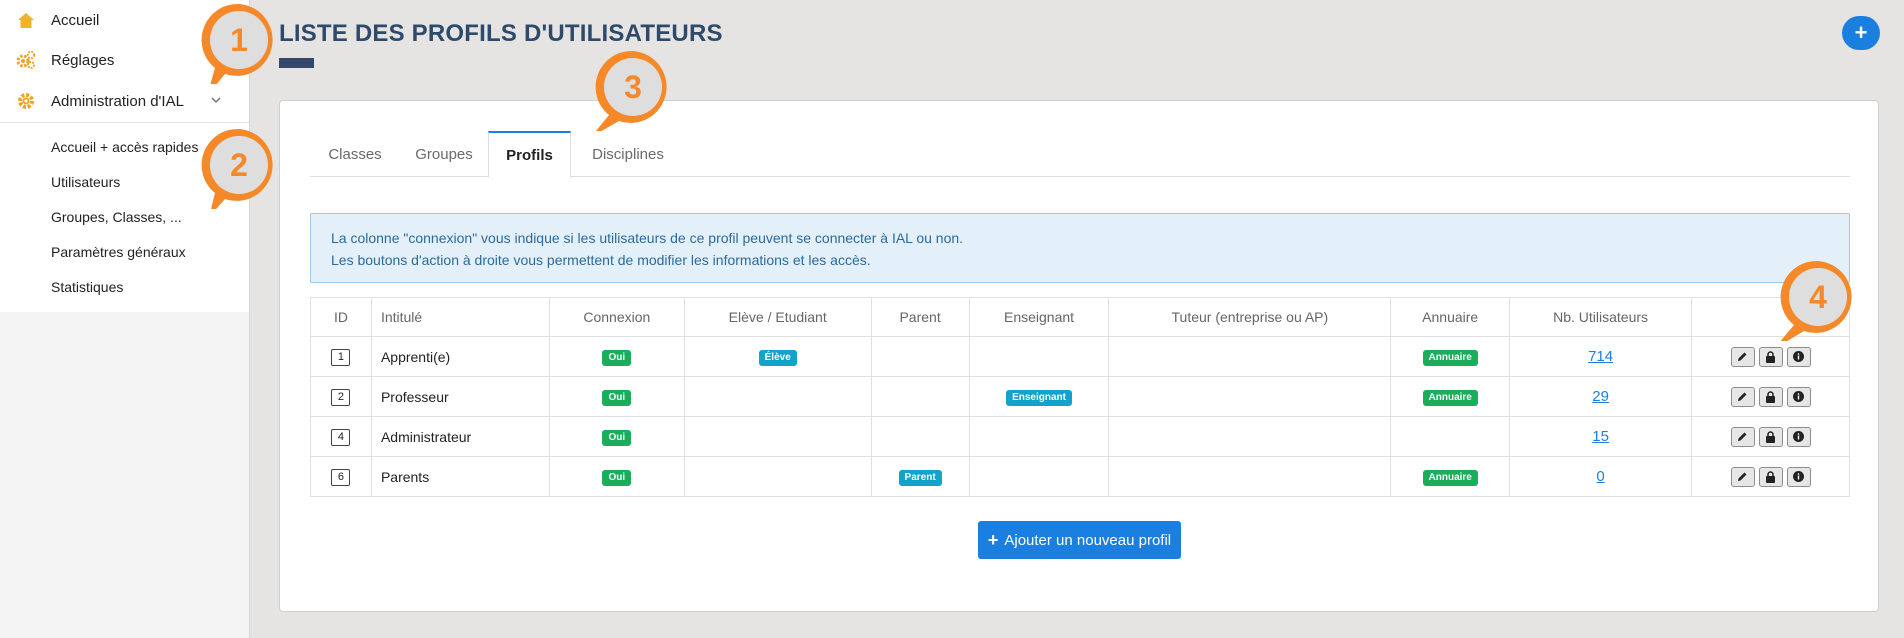 Image resolution: width=1904 pixels, height=638 pixels. I want to click on sidebar-item-administration: Administration d'IAL, so click(124, 101).